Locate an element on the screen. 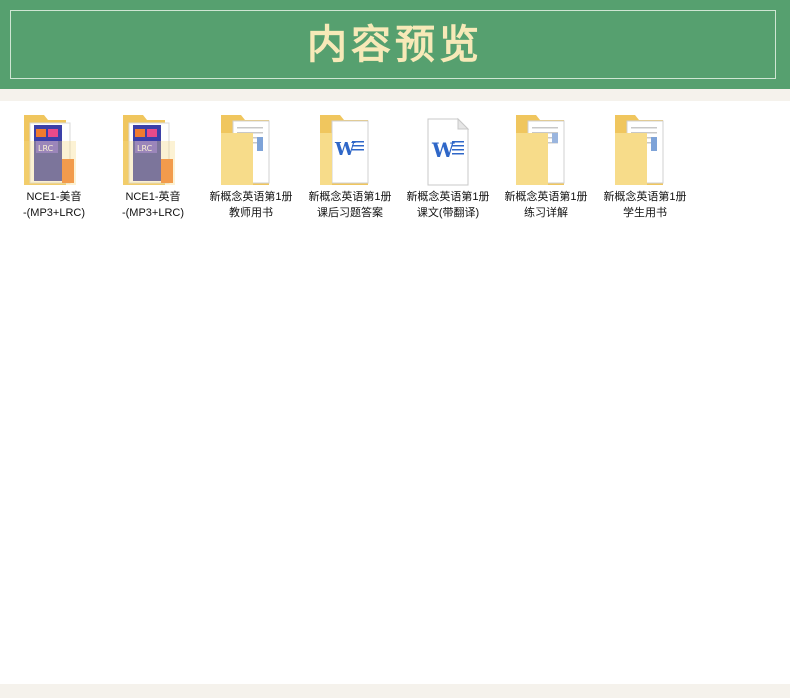  word-document-icon: W is located at coordinates (448, 151).